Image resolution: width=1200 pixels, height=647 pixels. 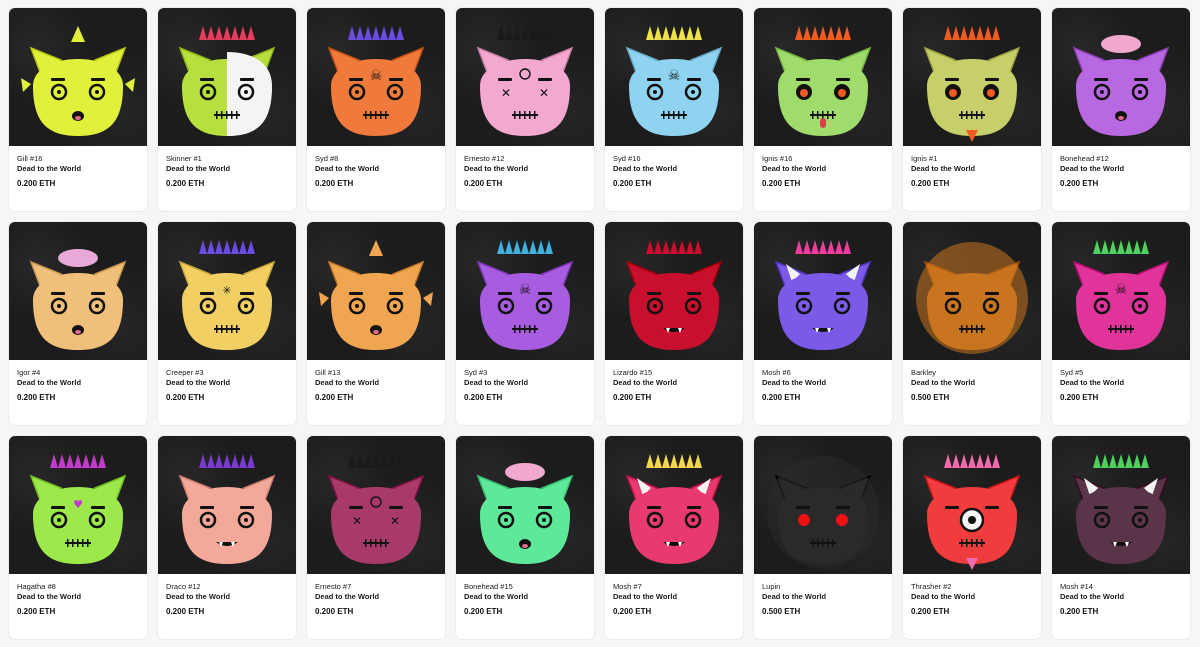 What do you see at coordinates (972, 381) in the screenshot?
I see `card-meta: Barkley Dead to the World 0.500 ETH` at bounding box center [972, 381].